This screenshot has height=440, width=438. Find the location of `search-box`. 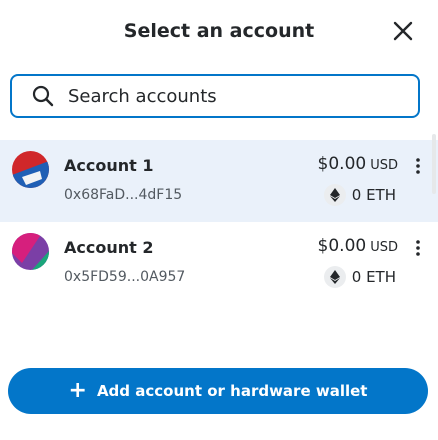

search-box is located at coordinates (215, 96).